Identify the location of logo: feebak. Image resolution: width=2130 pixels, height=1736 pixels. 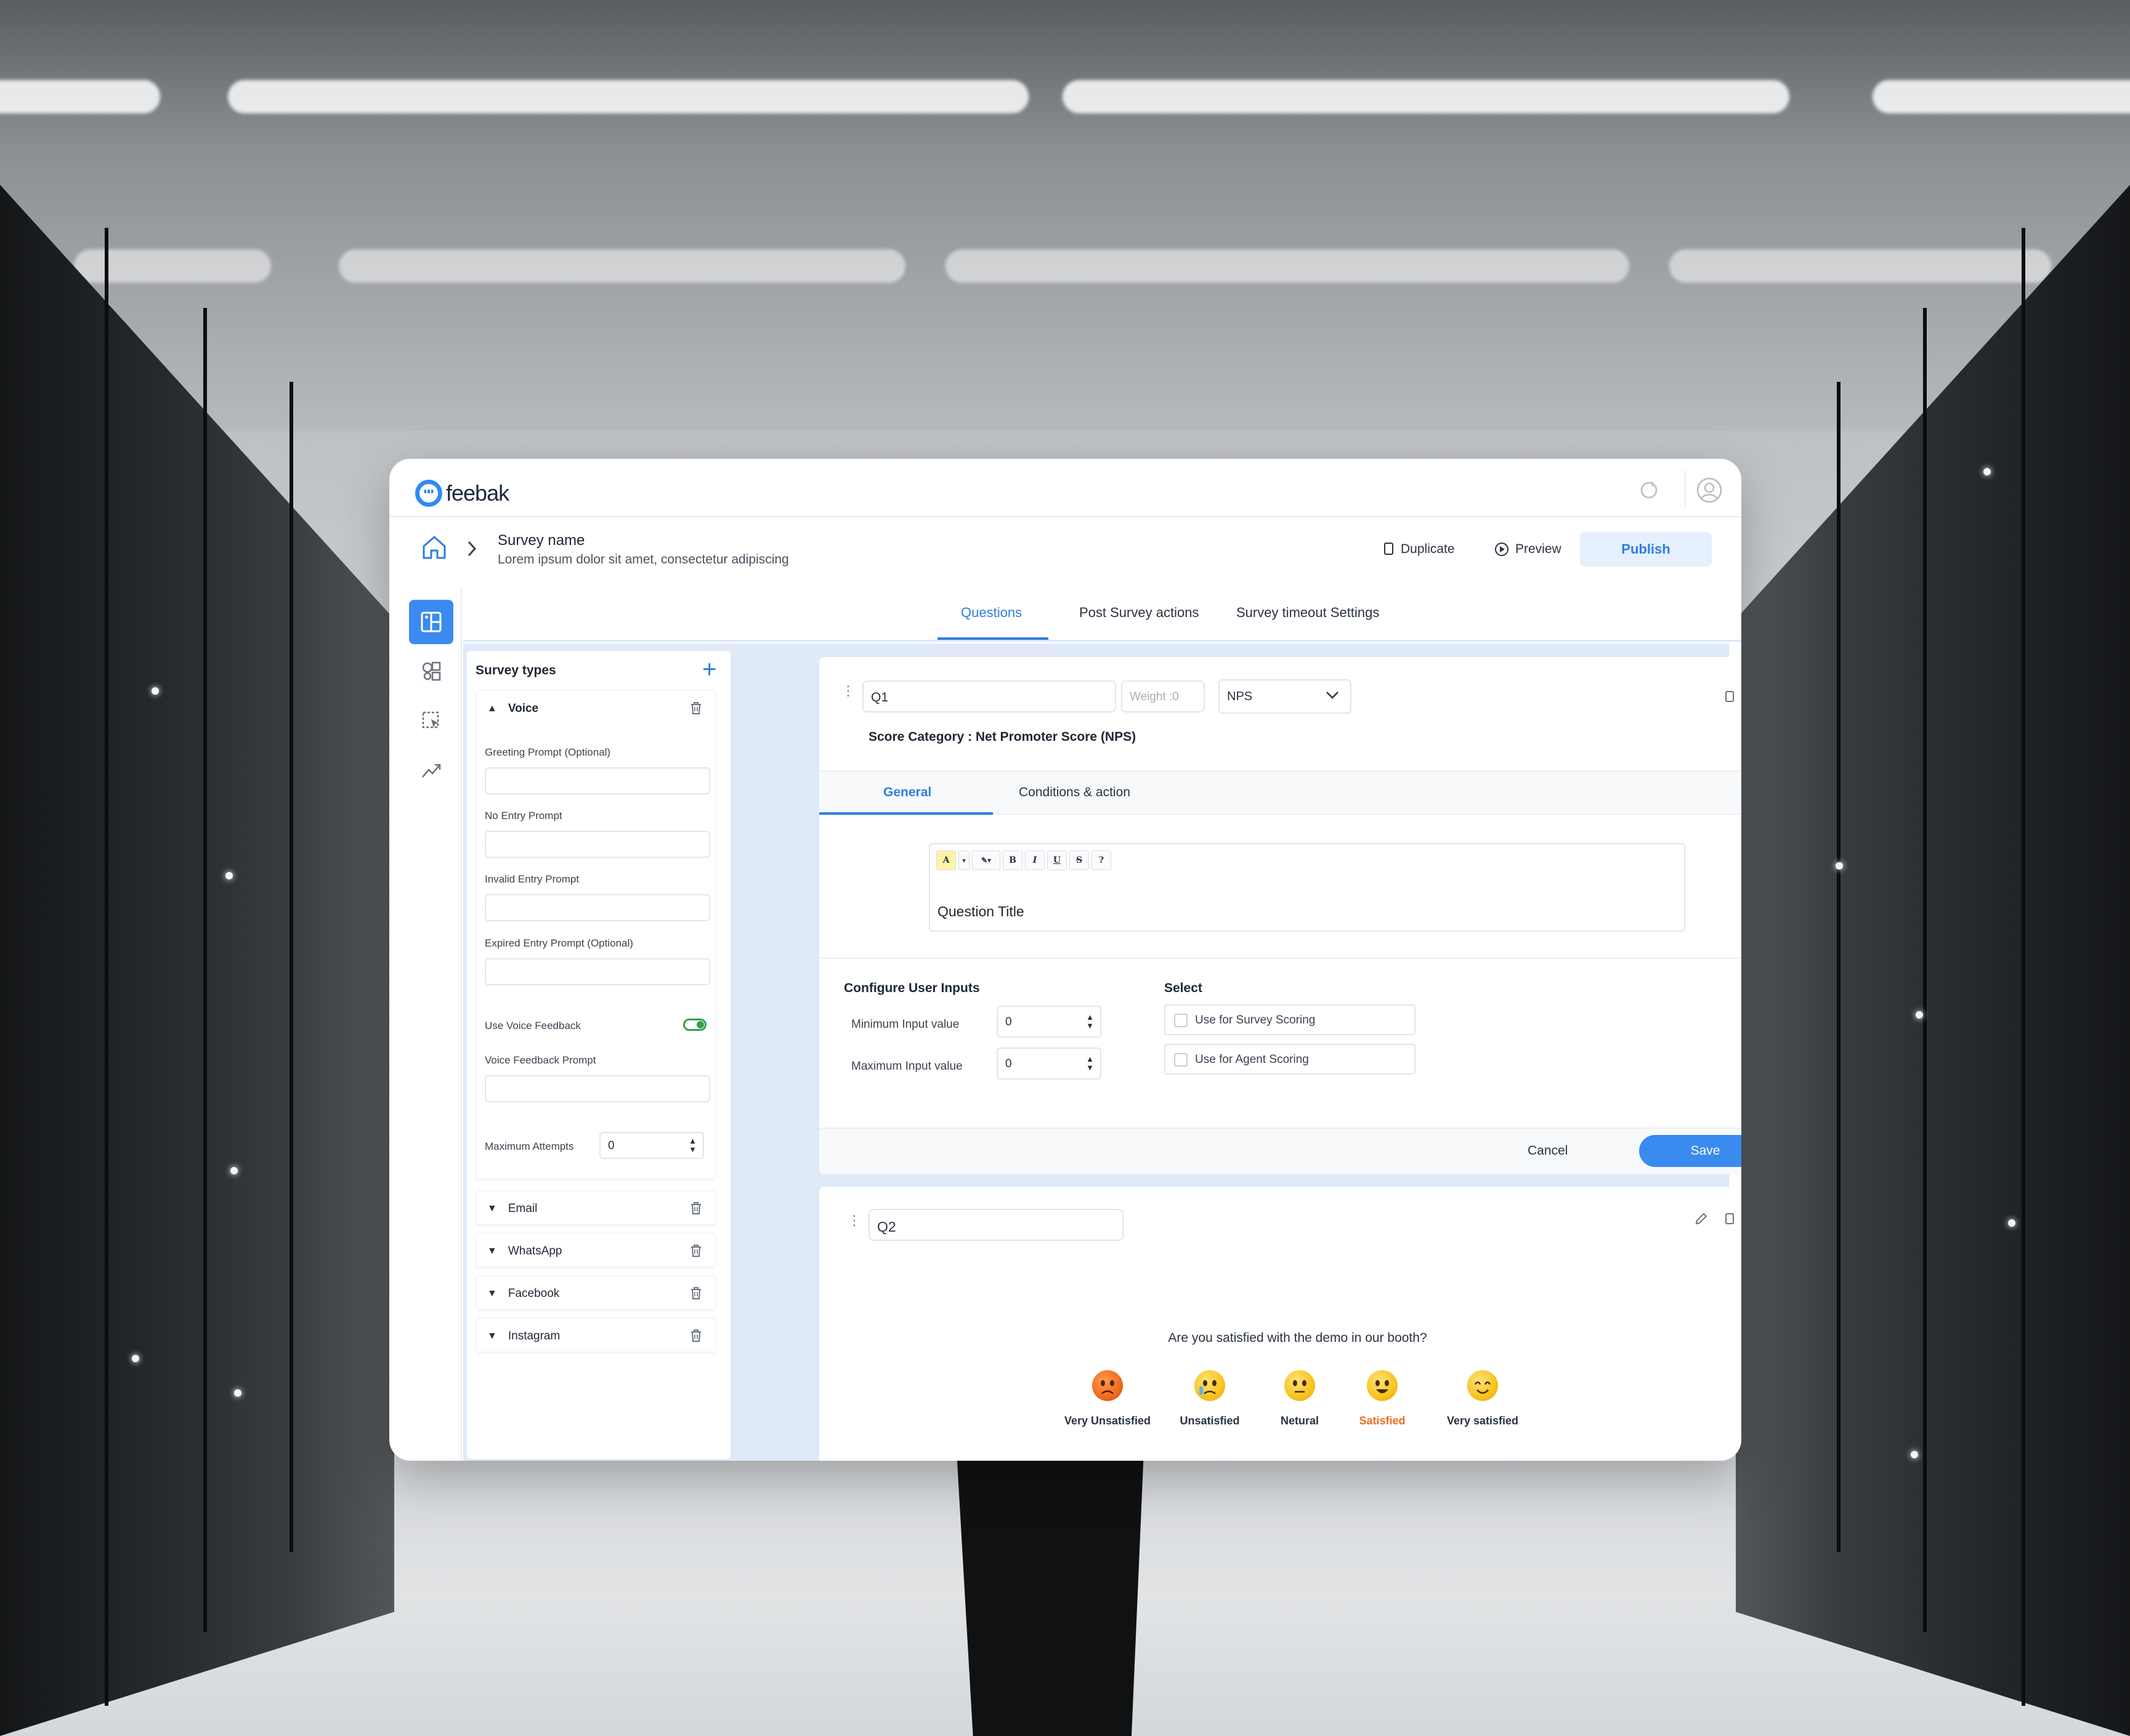
(462, 494).